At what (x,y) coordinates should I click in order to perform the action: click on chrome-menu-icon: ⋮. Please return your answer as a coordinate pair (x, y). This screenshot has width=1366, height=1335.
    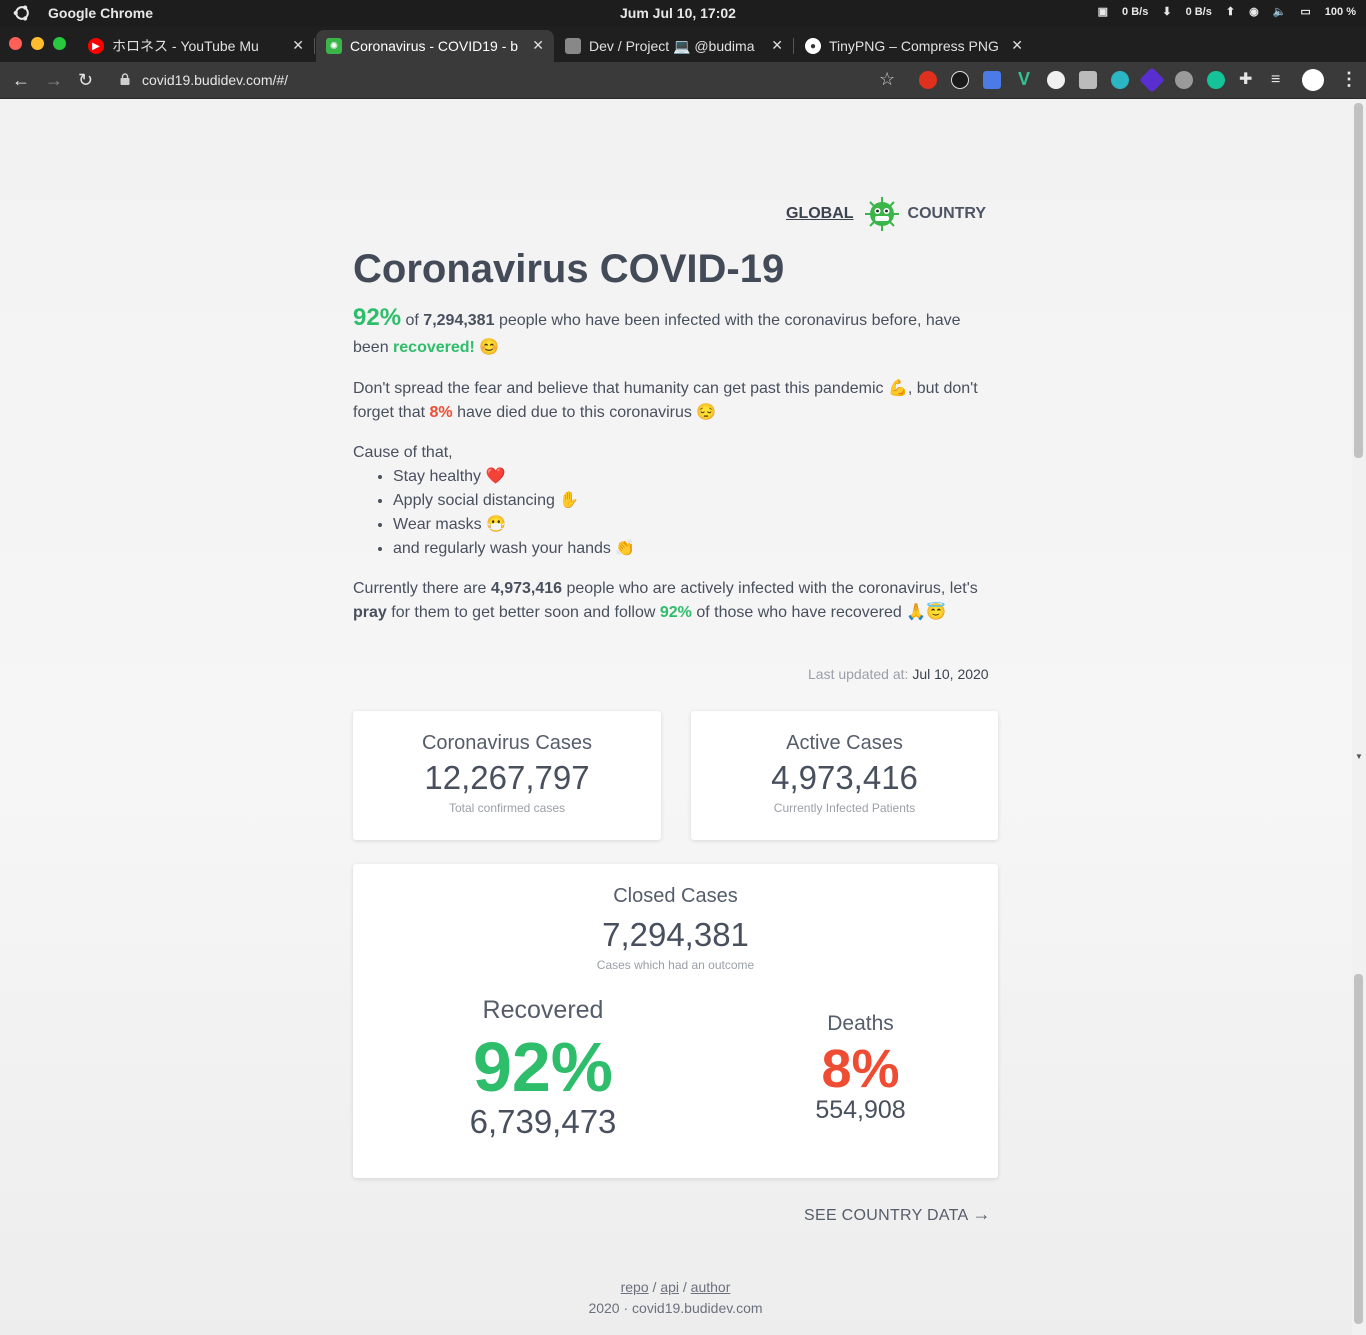
    Looking at the image, I should click on (1349, 79).